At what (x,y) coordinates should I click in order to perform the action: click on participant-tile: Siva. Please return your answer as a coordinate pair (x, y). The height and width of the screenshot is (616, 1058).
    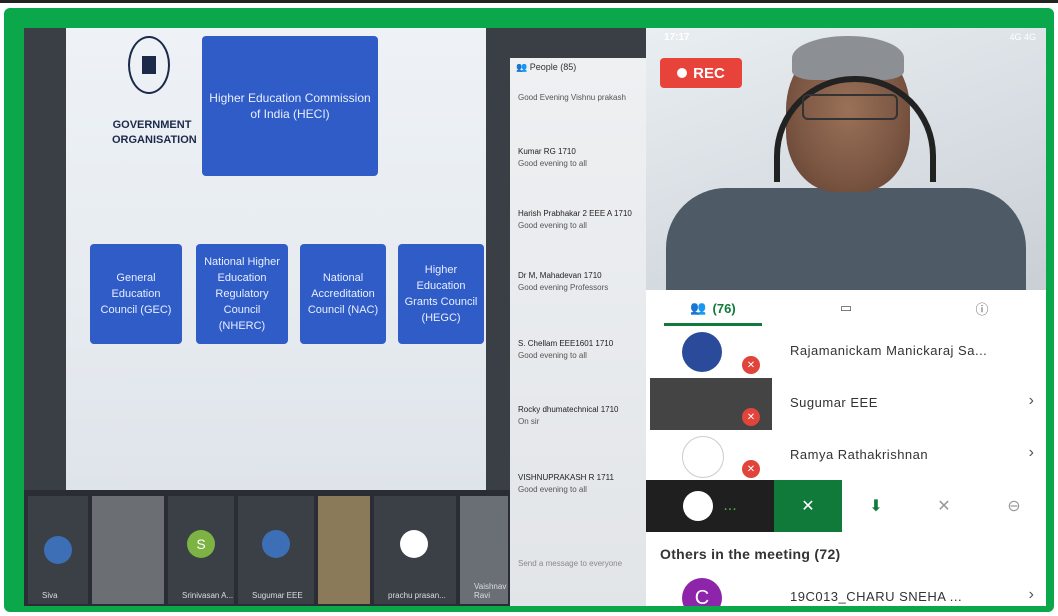
    Looking at the image, I should click on (58, 550).